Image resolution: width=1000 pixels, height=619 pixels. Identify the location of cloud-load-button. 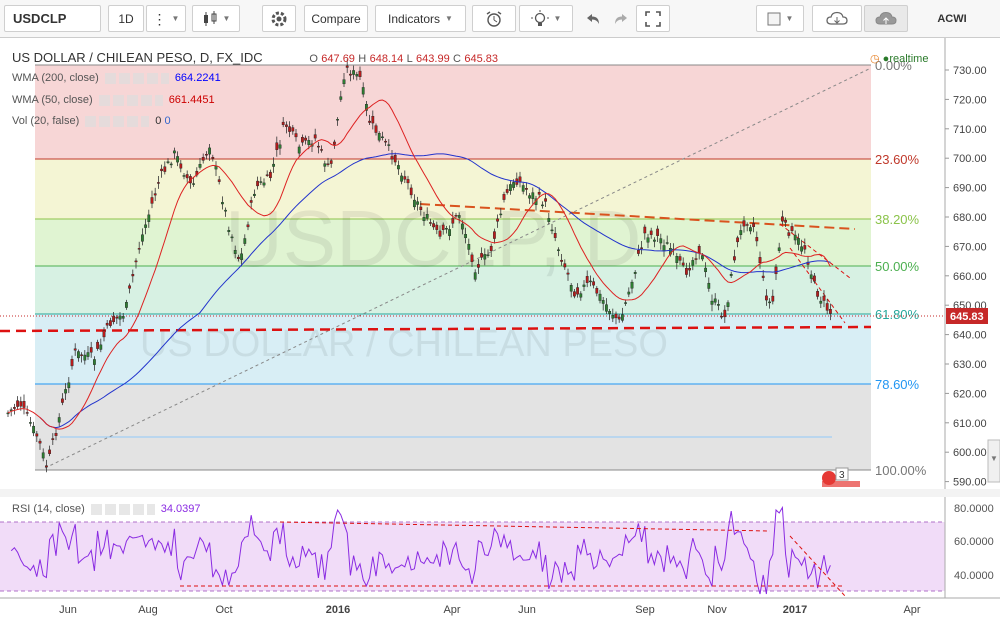
(837, 18).